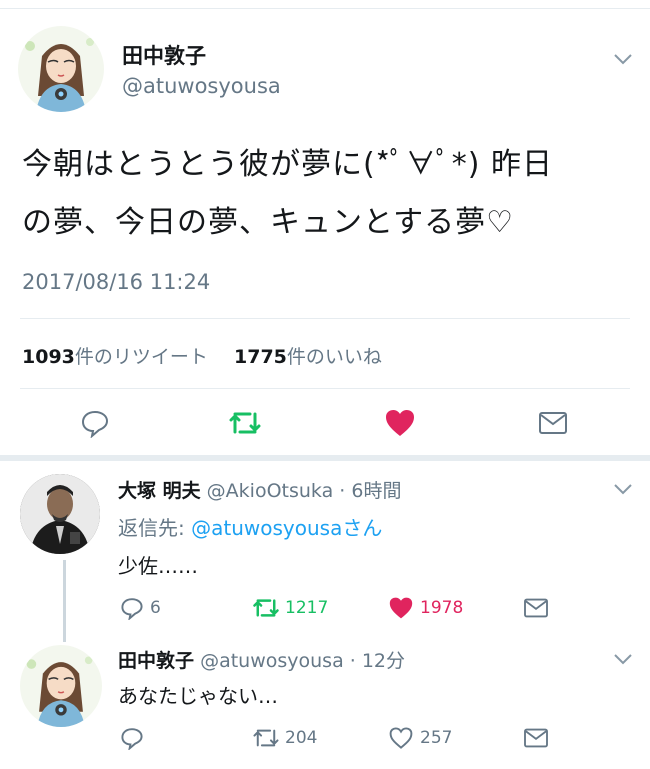 Image resolution: width=650 pixels, height=769 pixels. Describe the element at coordinates (141, 357) in the screenshot. I see `retweet-label: 件のリツイート` at that location.